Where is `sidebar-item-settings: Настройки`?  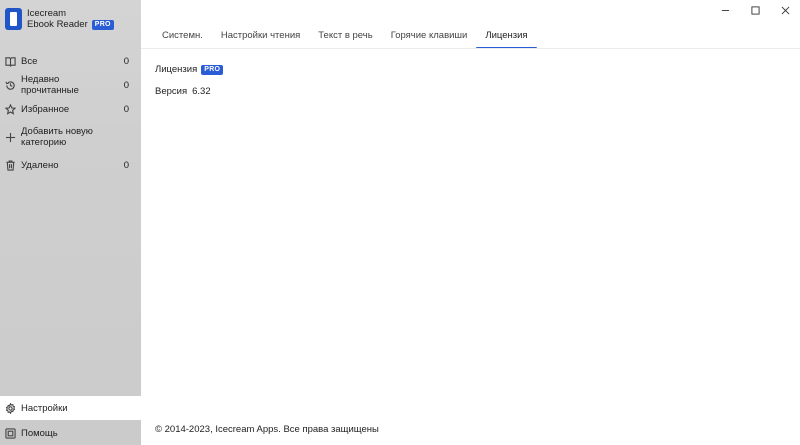 sidebar-item-settings: Настройки is located at coordinates (70, 408).